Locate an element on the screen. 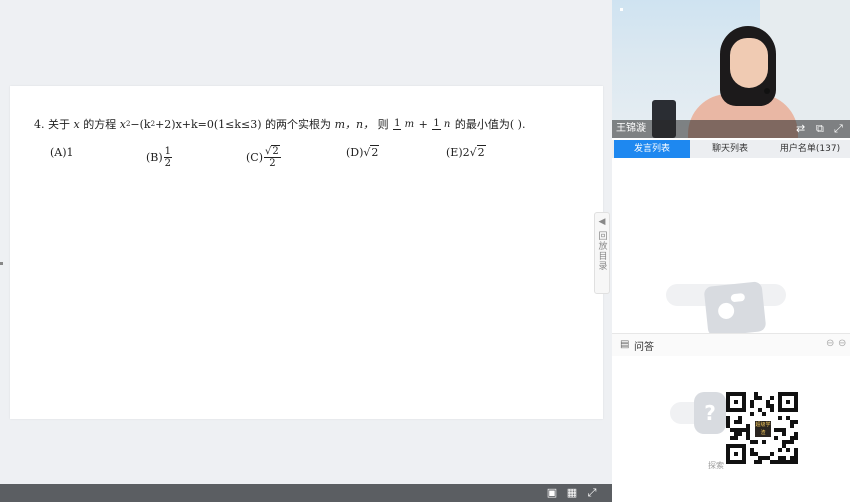 Image resolution: width=850 pixels, height=502 pixels. question-number: 4. is located at coordinates (39, 124).